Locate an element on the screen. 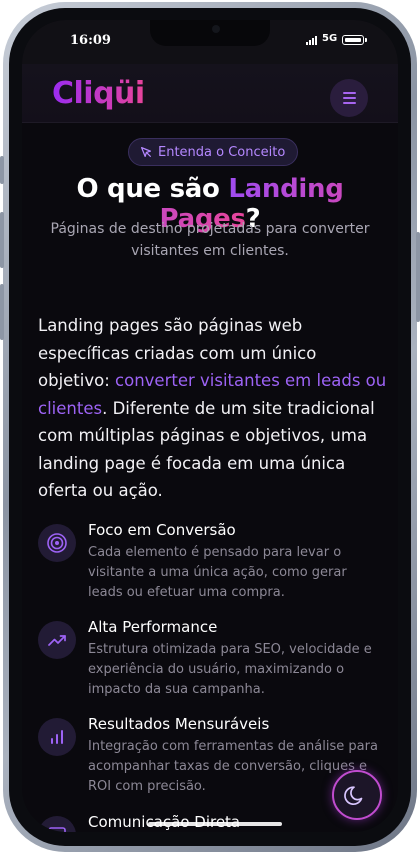  power-button is located at coordinates (418, 277).